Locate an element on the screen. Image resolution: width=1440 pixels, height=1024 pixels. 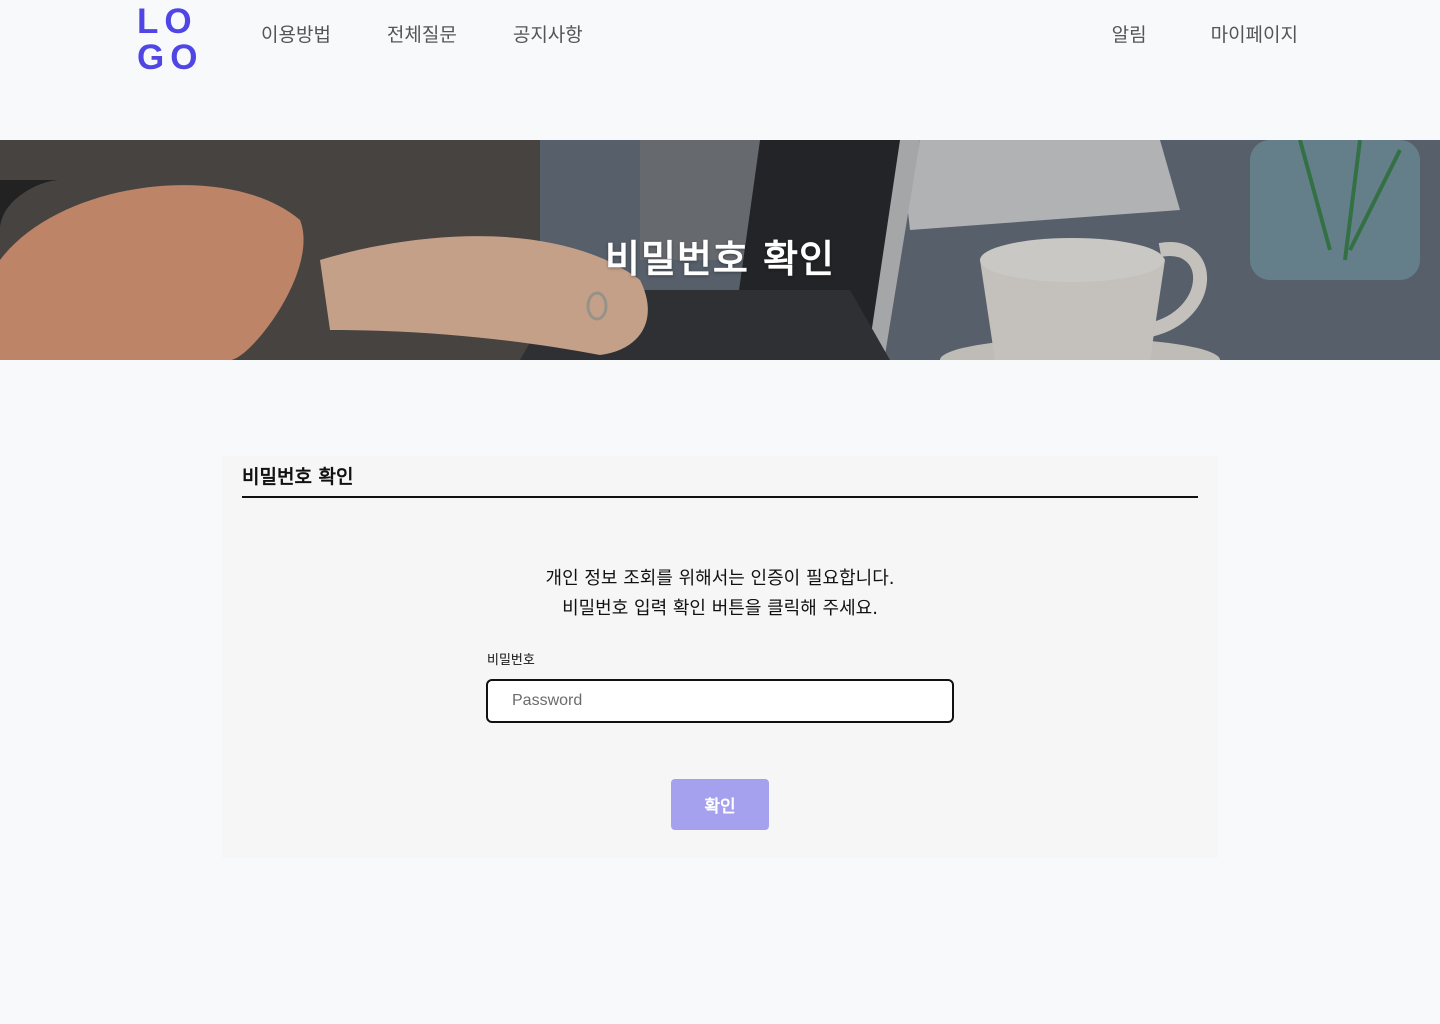
main-nav: 이용방법 전체질문 공지사항 is located at coordinates (450, 33).